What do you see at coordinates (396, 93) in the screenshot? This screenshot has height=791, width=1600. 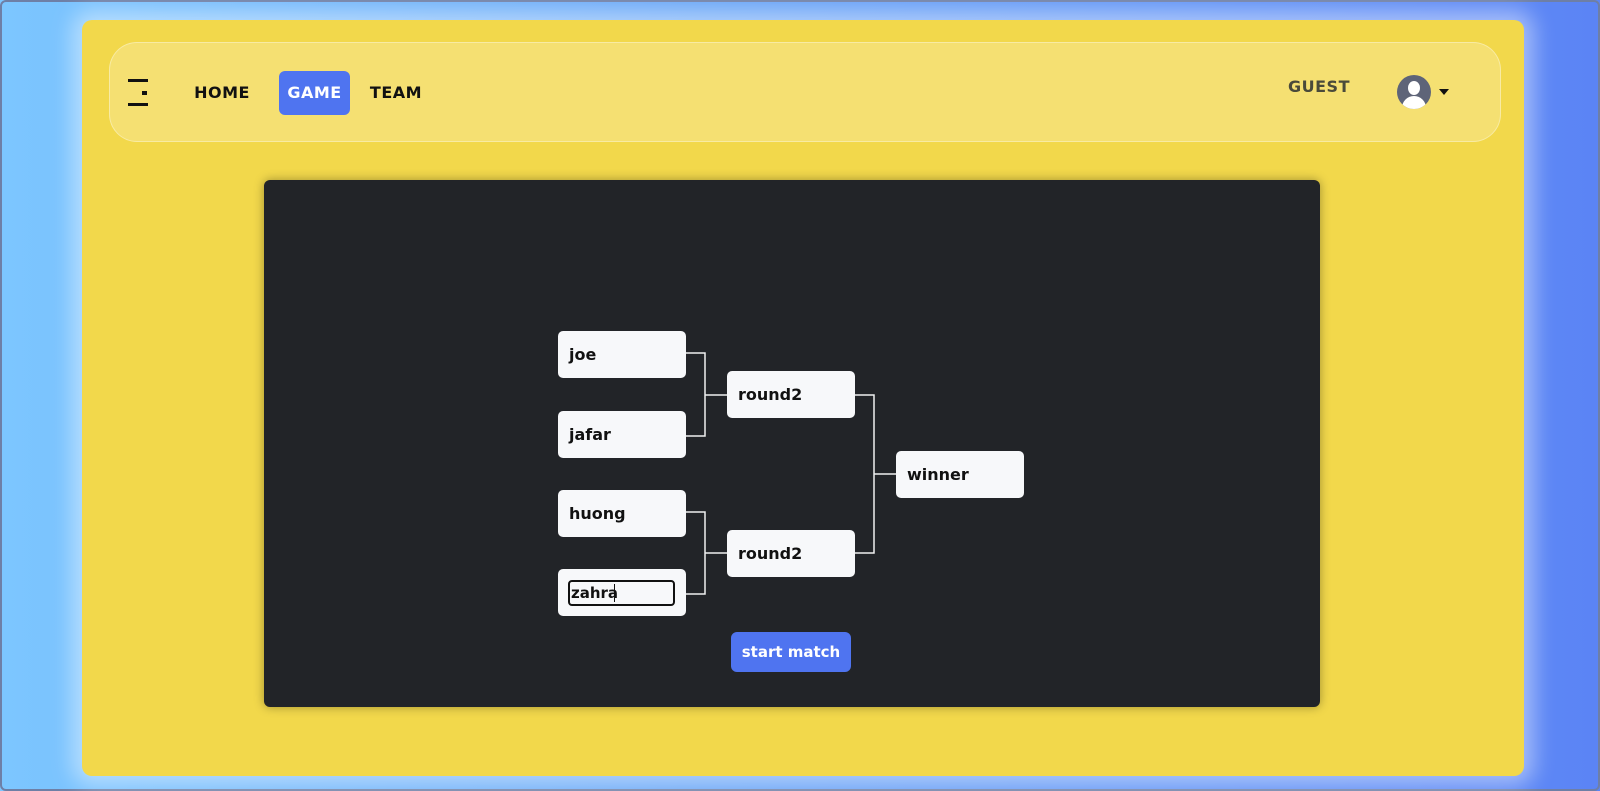 I see `nav-team-link: TEAM` at bounding box center [396, 93].